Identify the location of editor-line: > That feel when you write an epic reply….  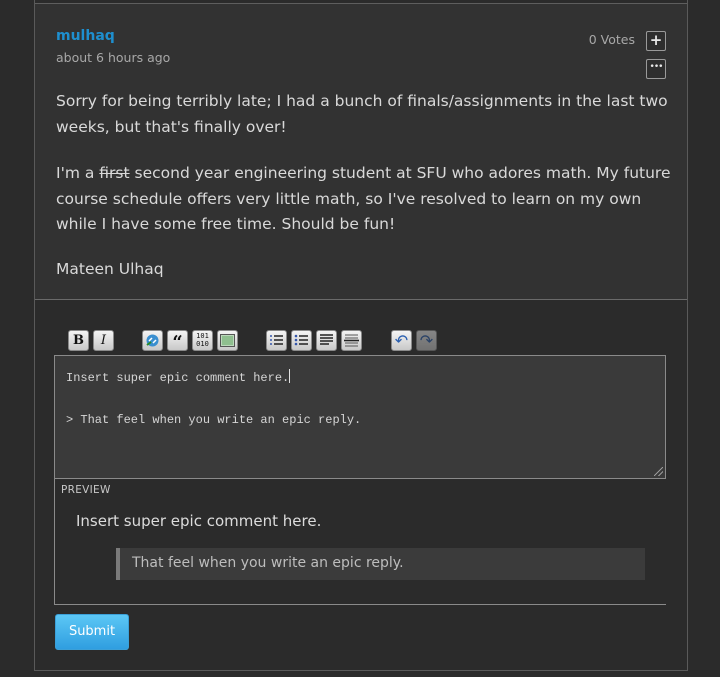
(214, 420).